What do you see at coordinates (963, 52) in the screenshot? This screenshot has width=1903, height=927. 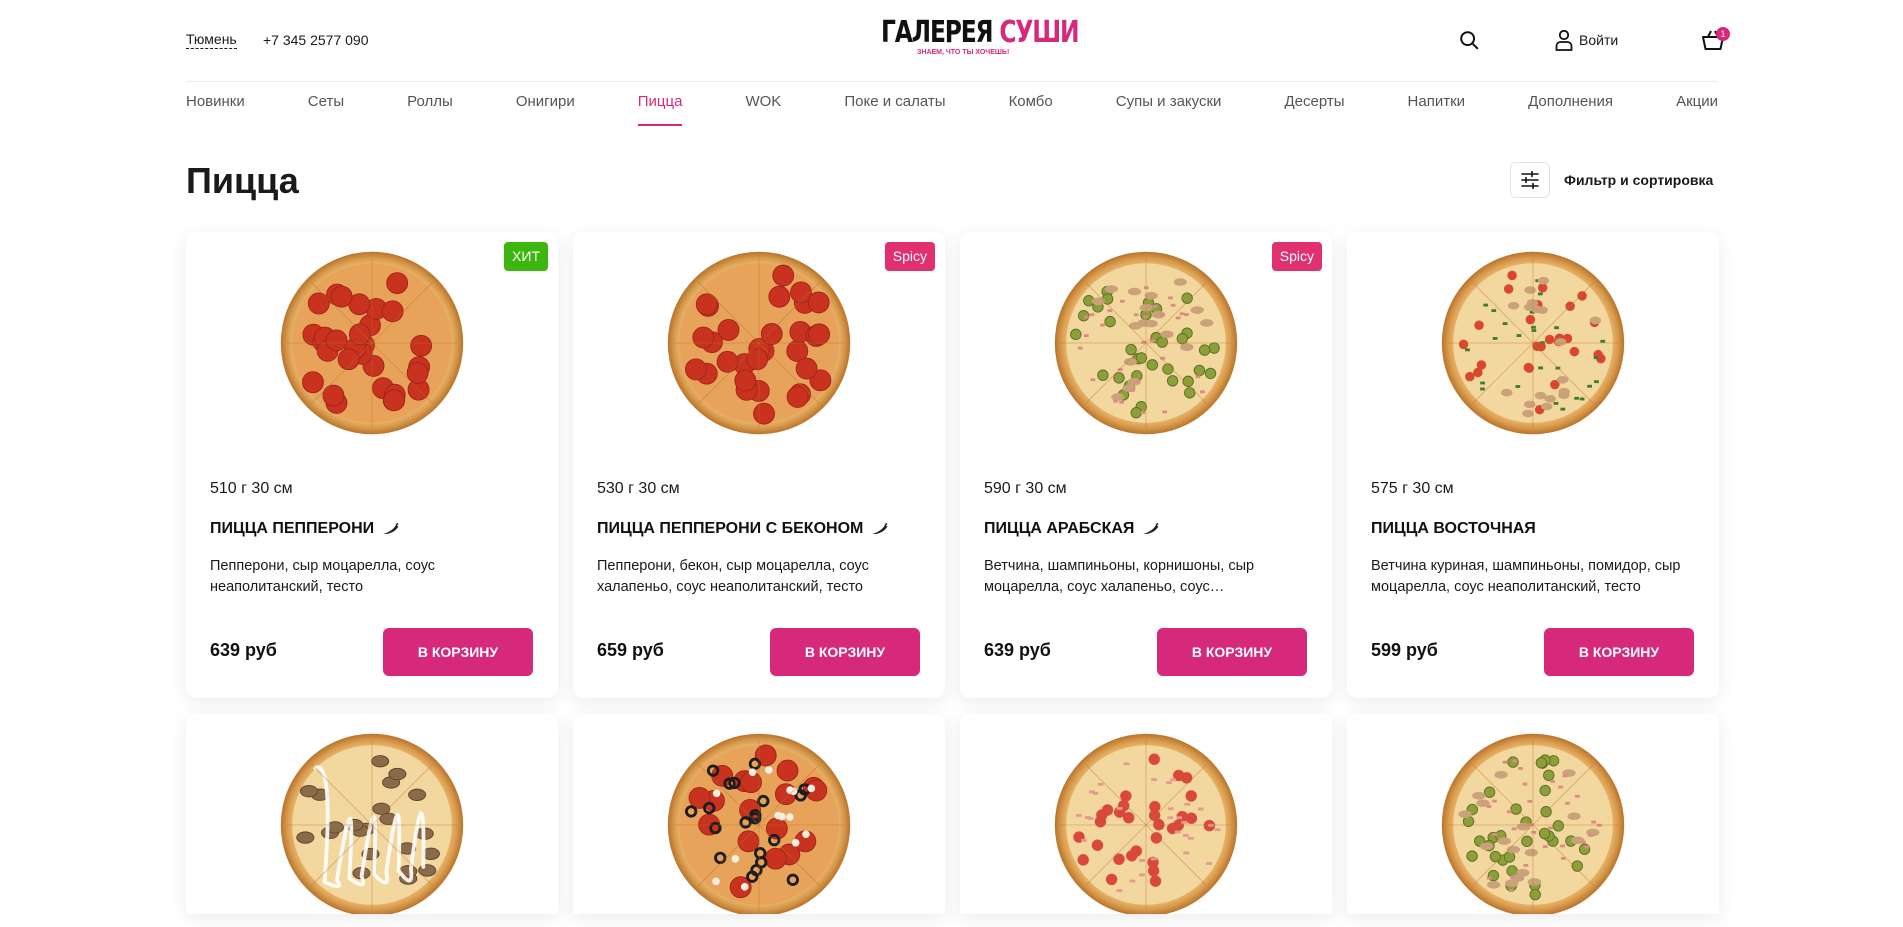 I see `logo-tagline: ЗНАЕМ, ЧТО ТЫ ХОЧЕШЬ!` at bounding box center [963, 52].